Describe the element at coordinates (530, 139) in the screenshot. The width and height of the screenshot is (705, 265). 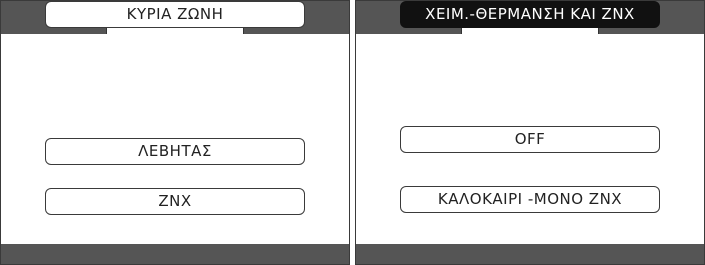
I see `option-off: OFF` at that location.